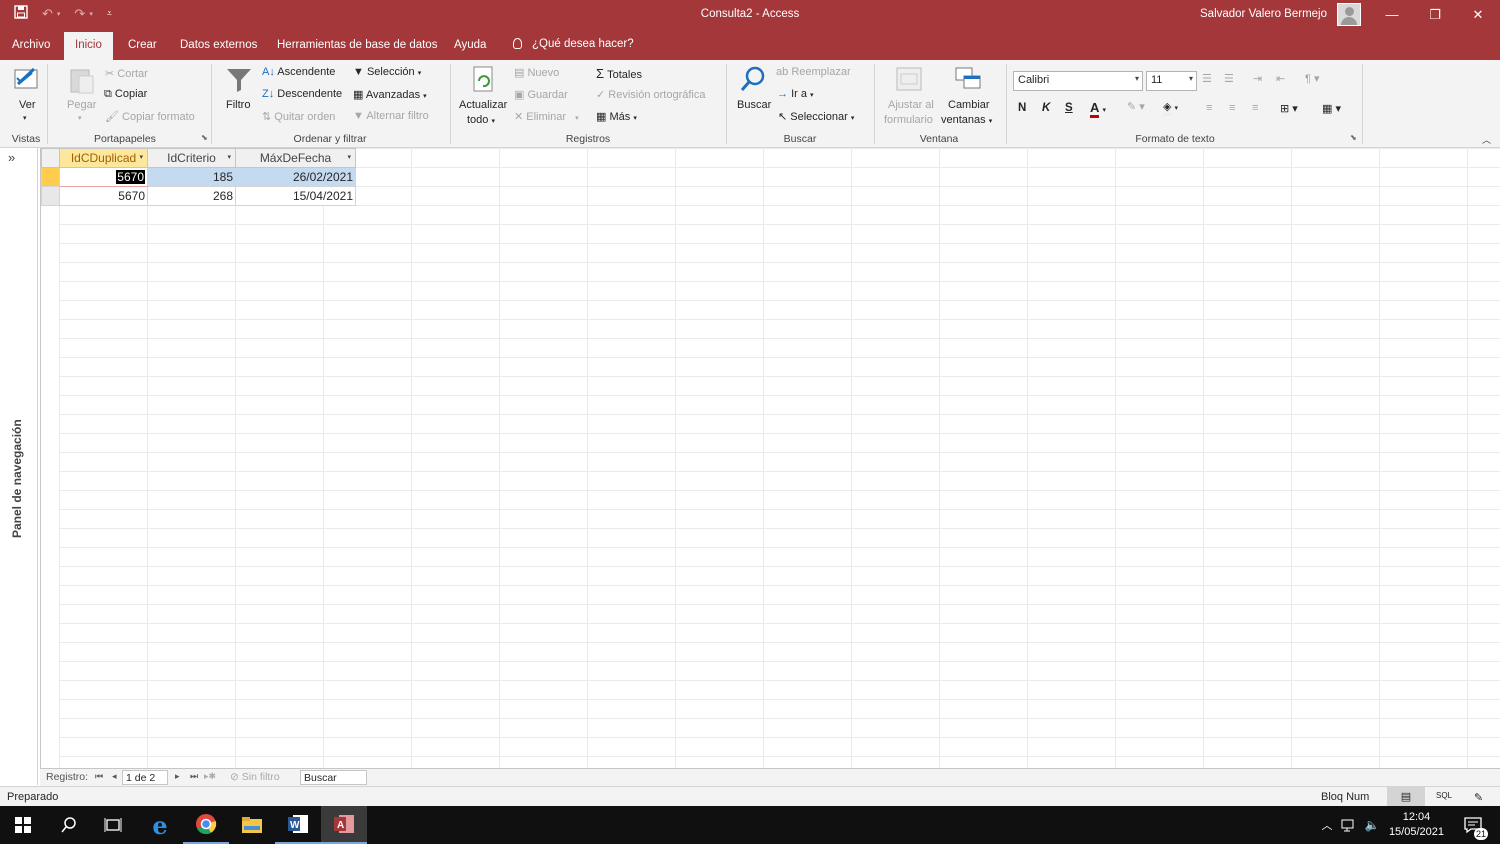 This screenshot has width=1500, height=844. I want to click on selection-button: ▼ Selección ▾, so click(387, 72).